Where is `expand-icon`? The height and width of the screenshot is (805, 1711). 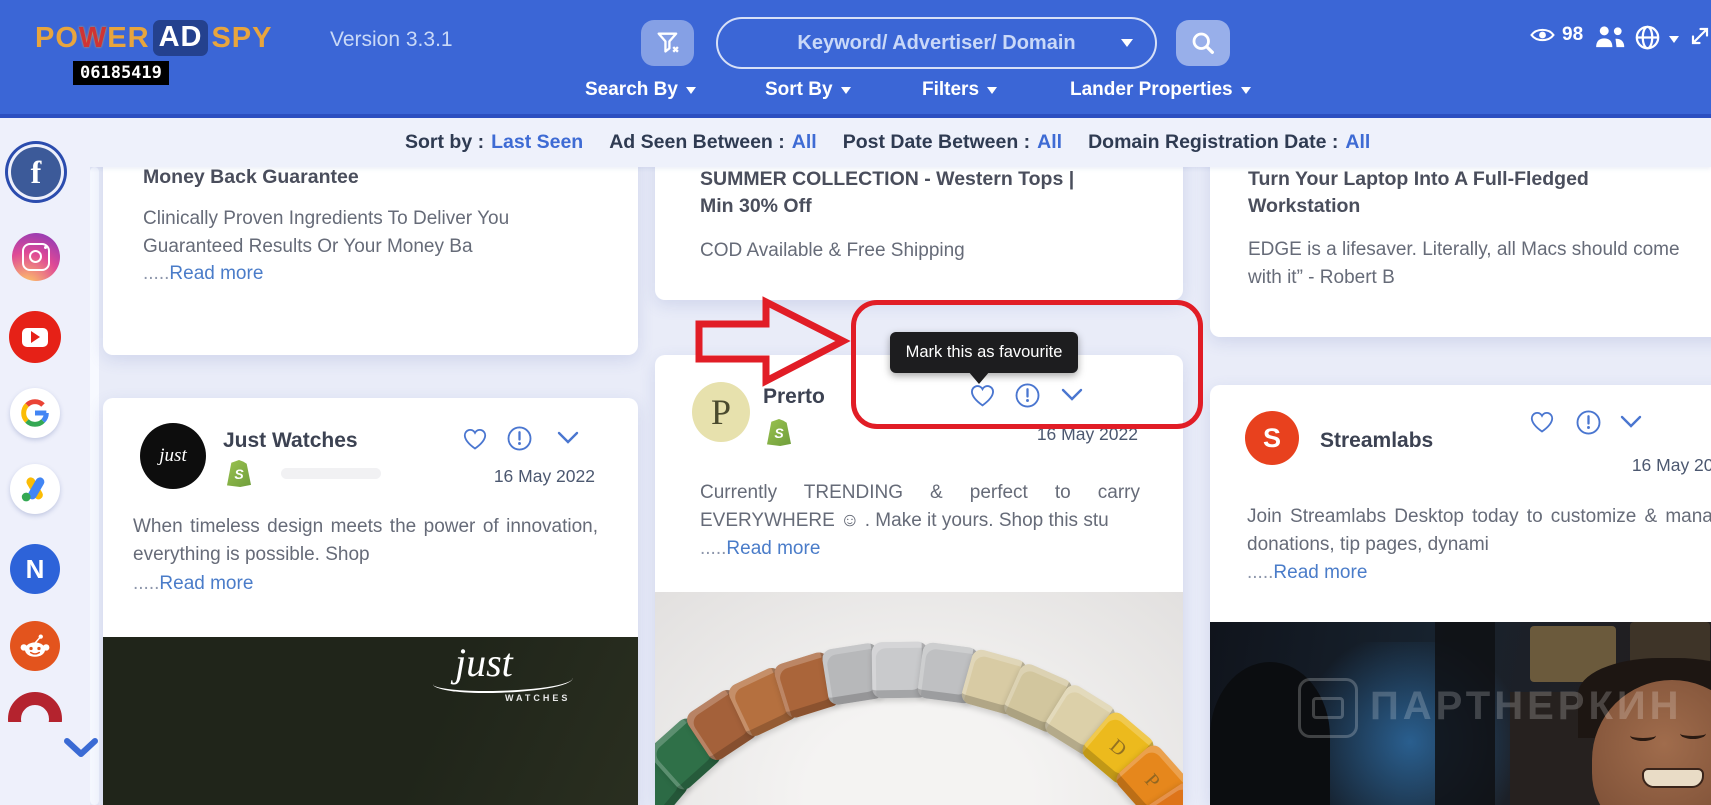
expand-icon is located at coordinates (1700, 36).